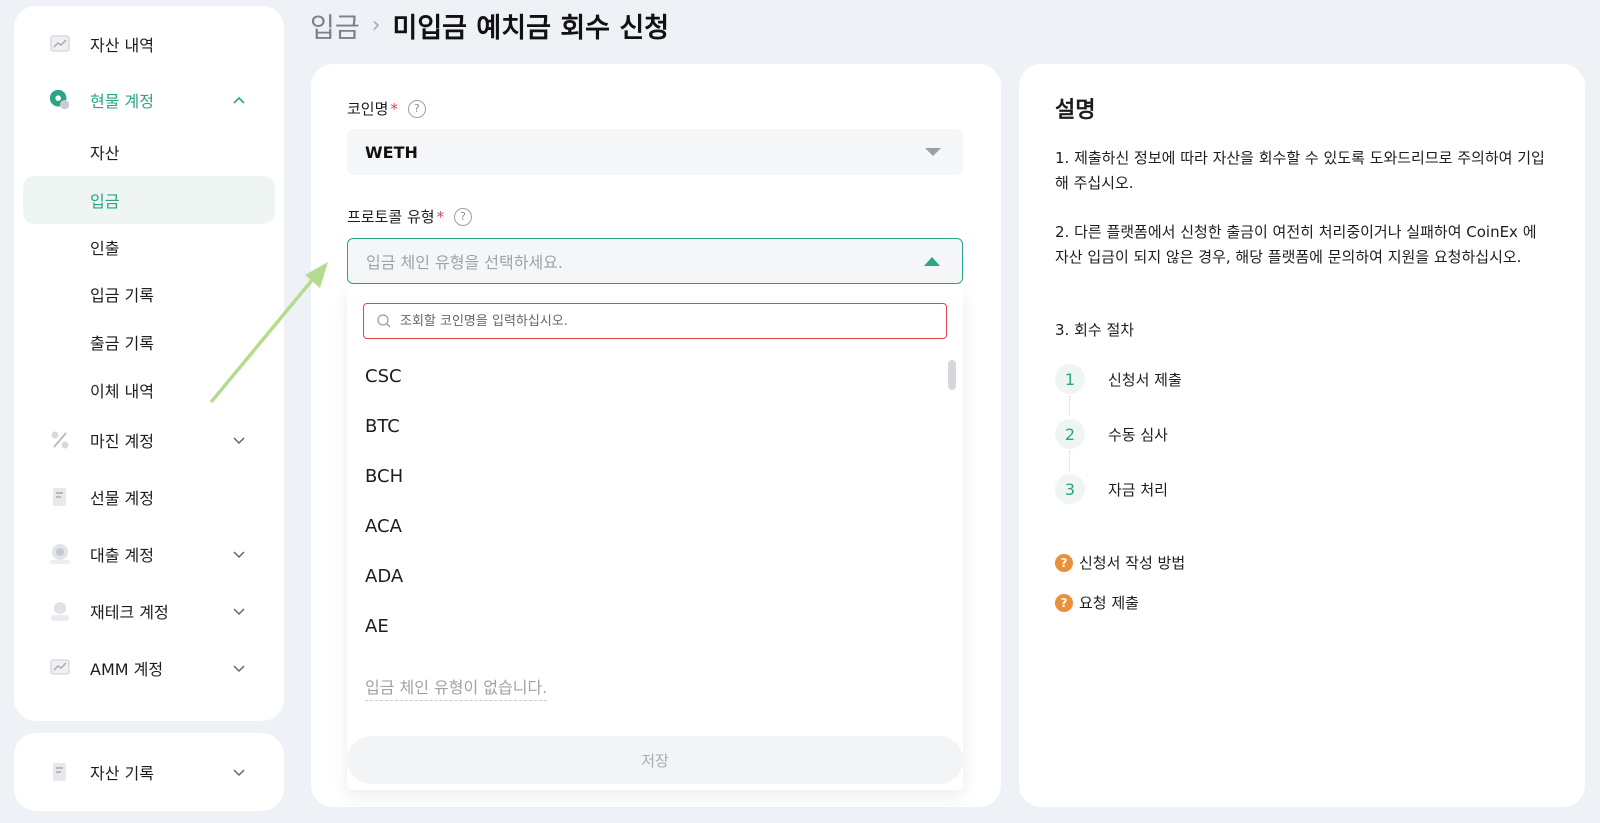  What do you see at coordinates (122, 555) in the screenshot?
I see `nav-label: 대출 계정` at bounding box center [122, 555].